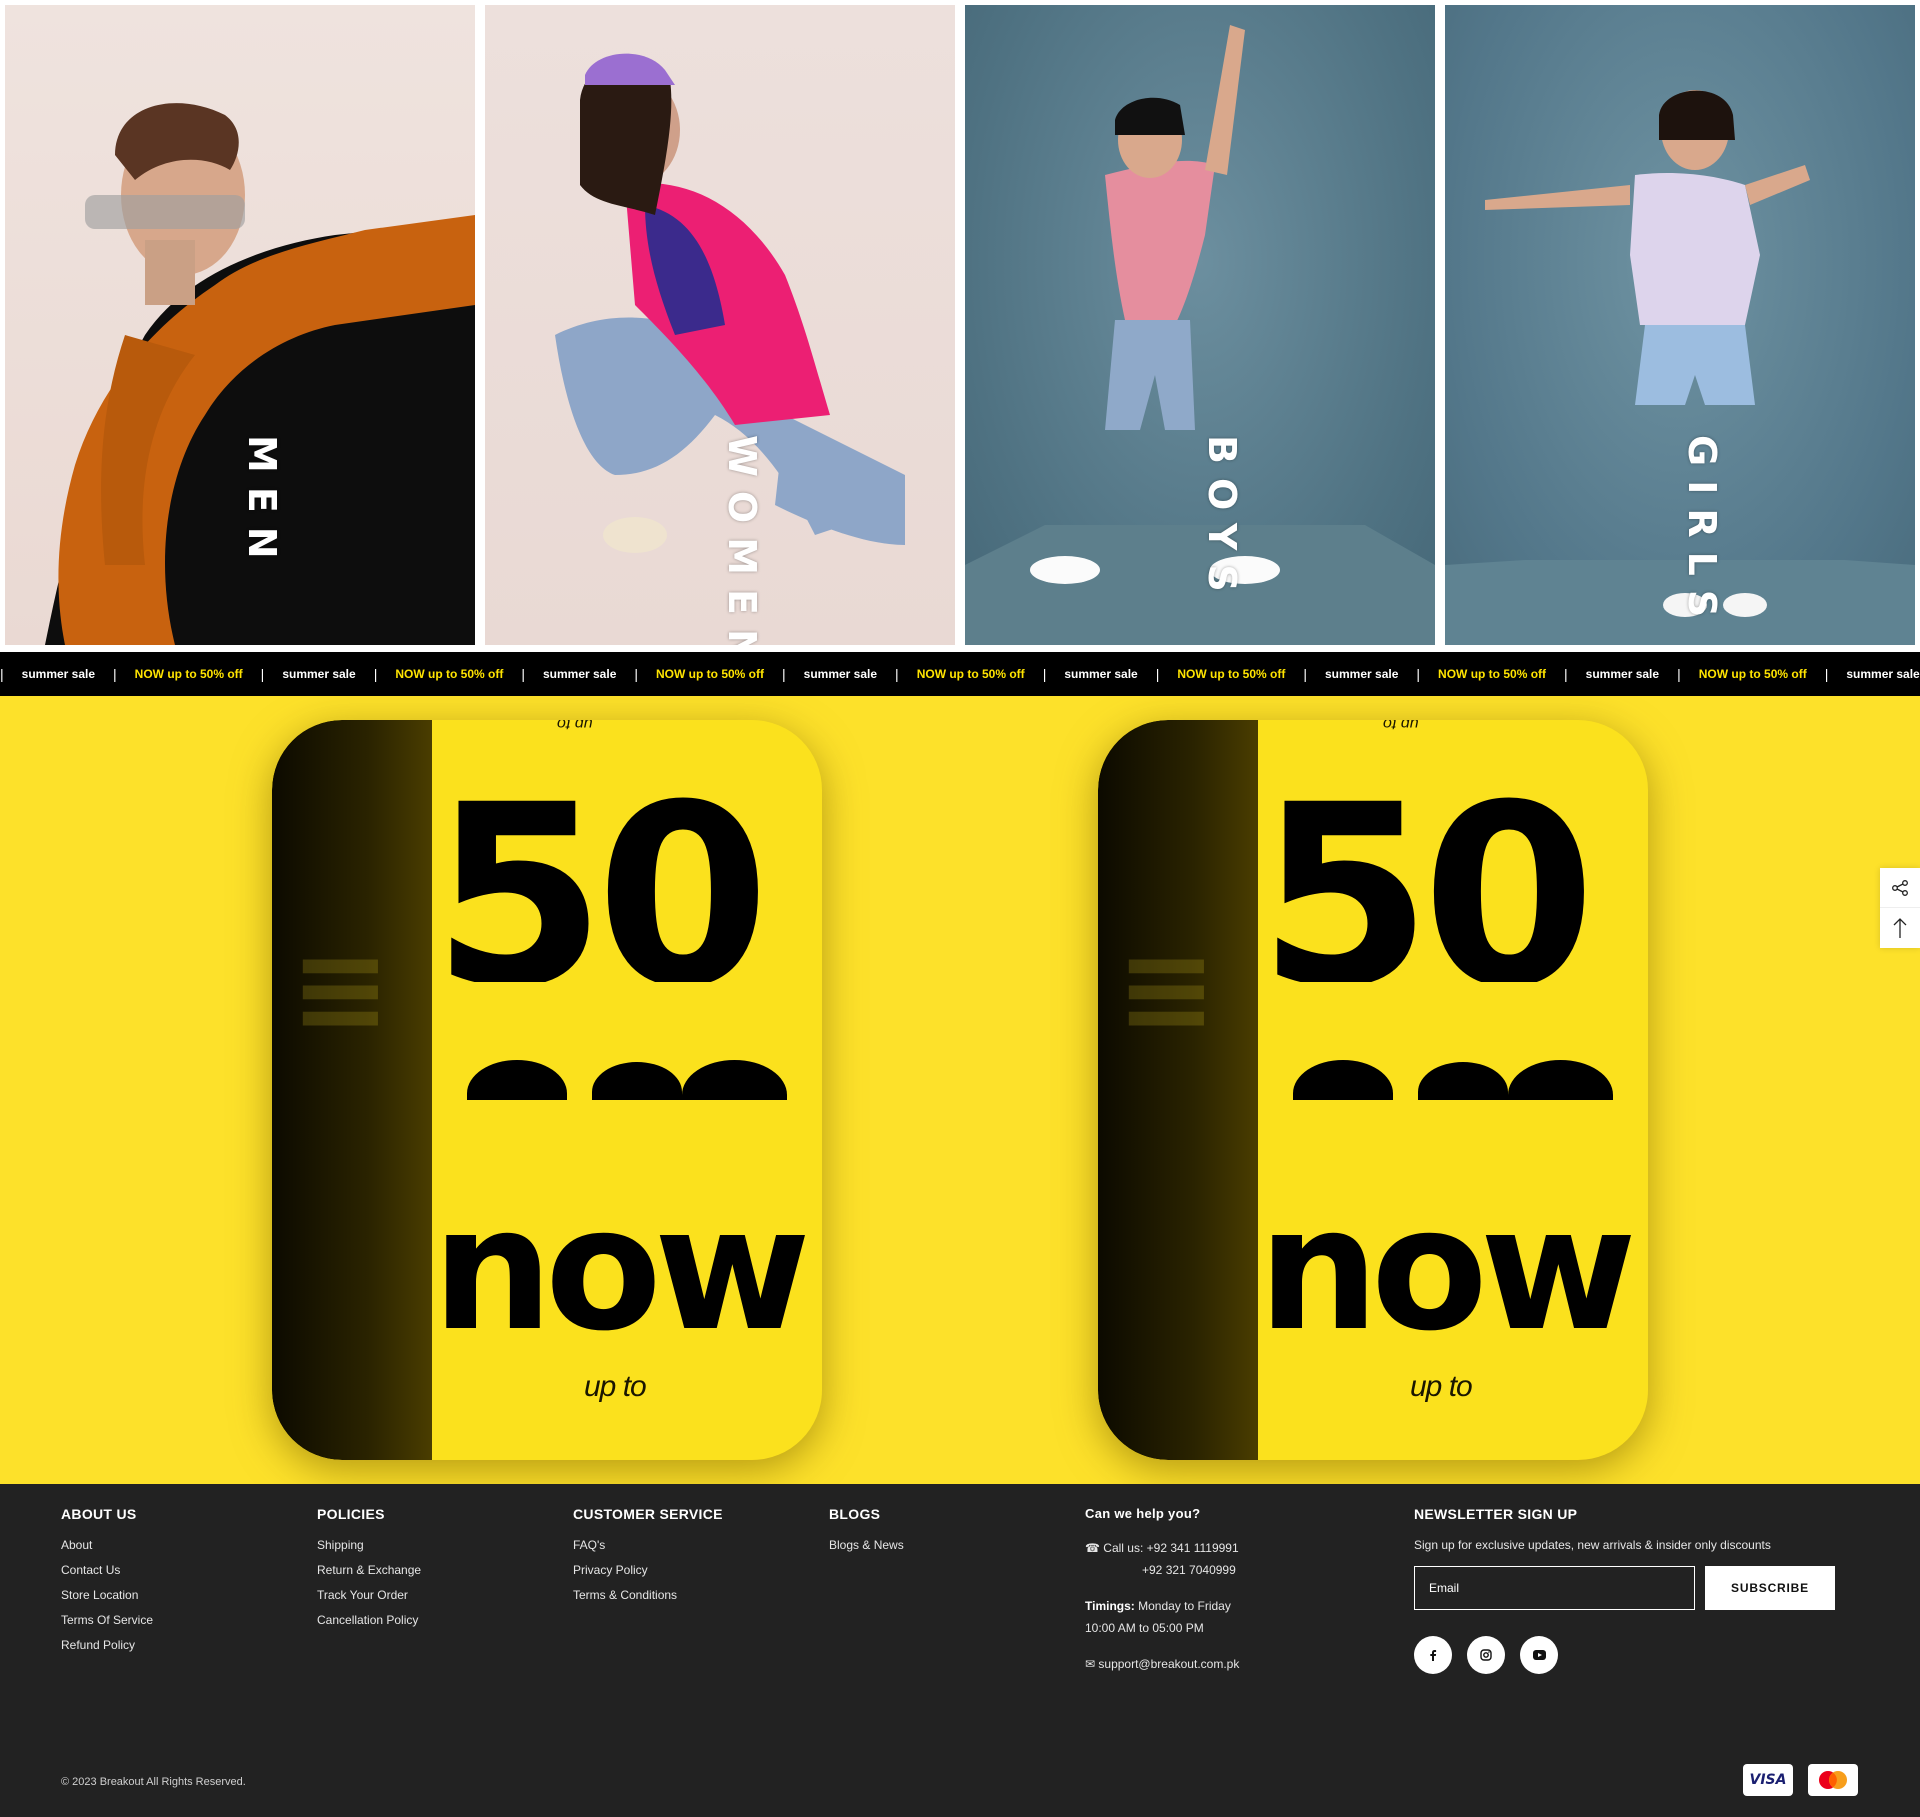  I want to click on call-row: ☎ Call us: +92 341 1119991, so click(1162, 1548).